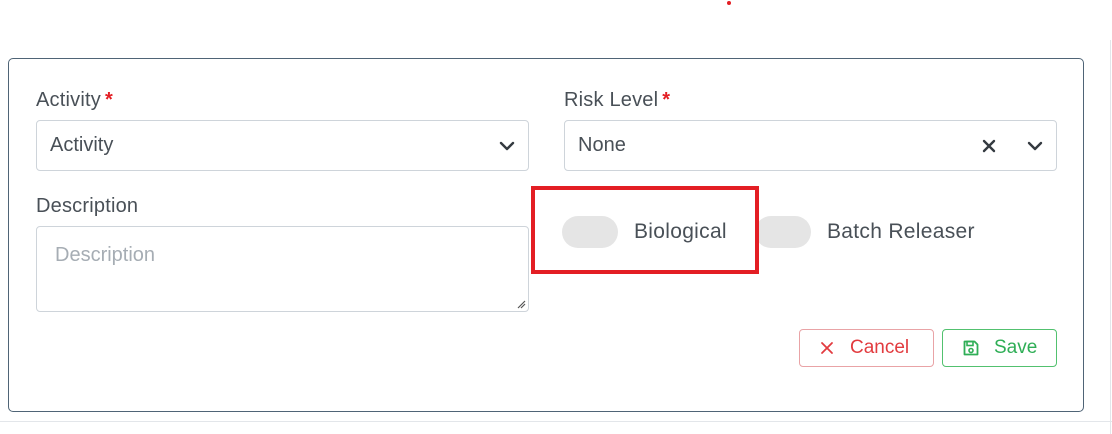 The image size is (1112, 434). I want to click on risk-level-select-value: None, so click(602, 145).